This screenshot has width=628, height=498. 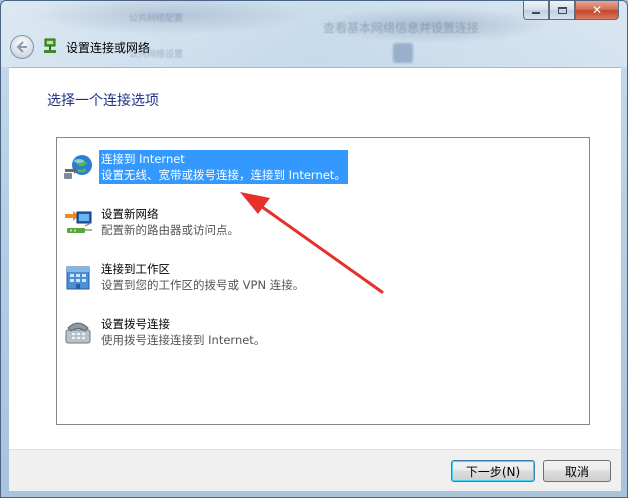 What do you see at coordinates (78, 222) in the screenshot?
I see `router-setup-icon` at bounding box center [78, 222].